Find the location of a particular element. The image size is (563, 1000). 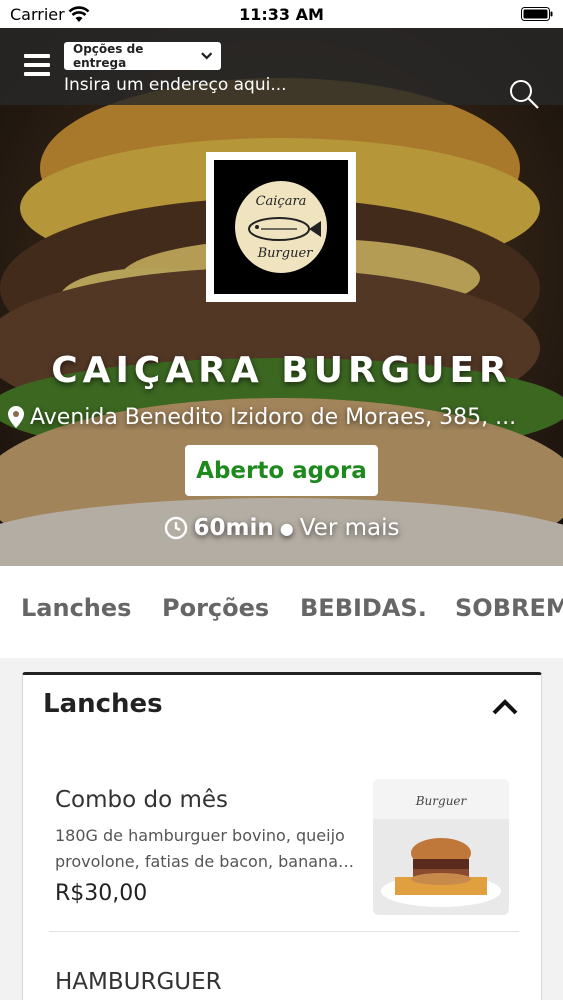

tab-sobremesas: SOBREMESAS is located at coordinates (509, 608).